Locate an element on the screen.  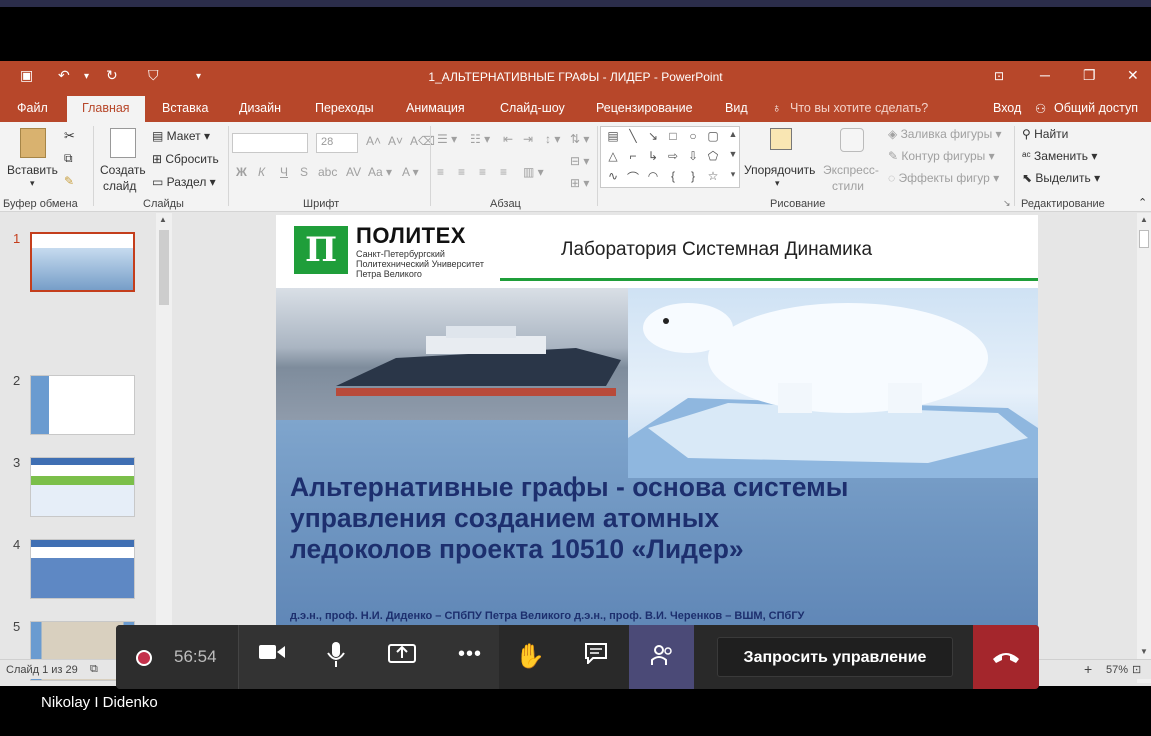
quick-styles-button-line1: Экспресс- is located at coordinates (851, 170).